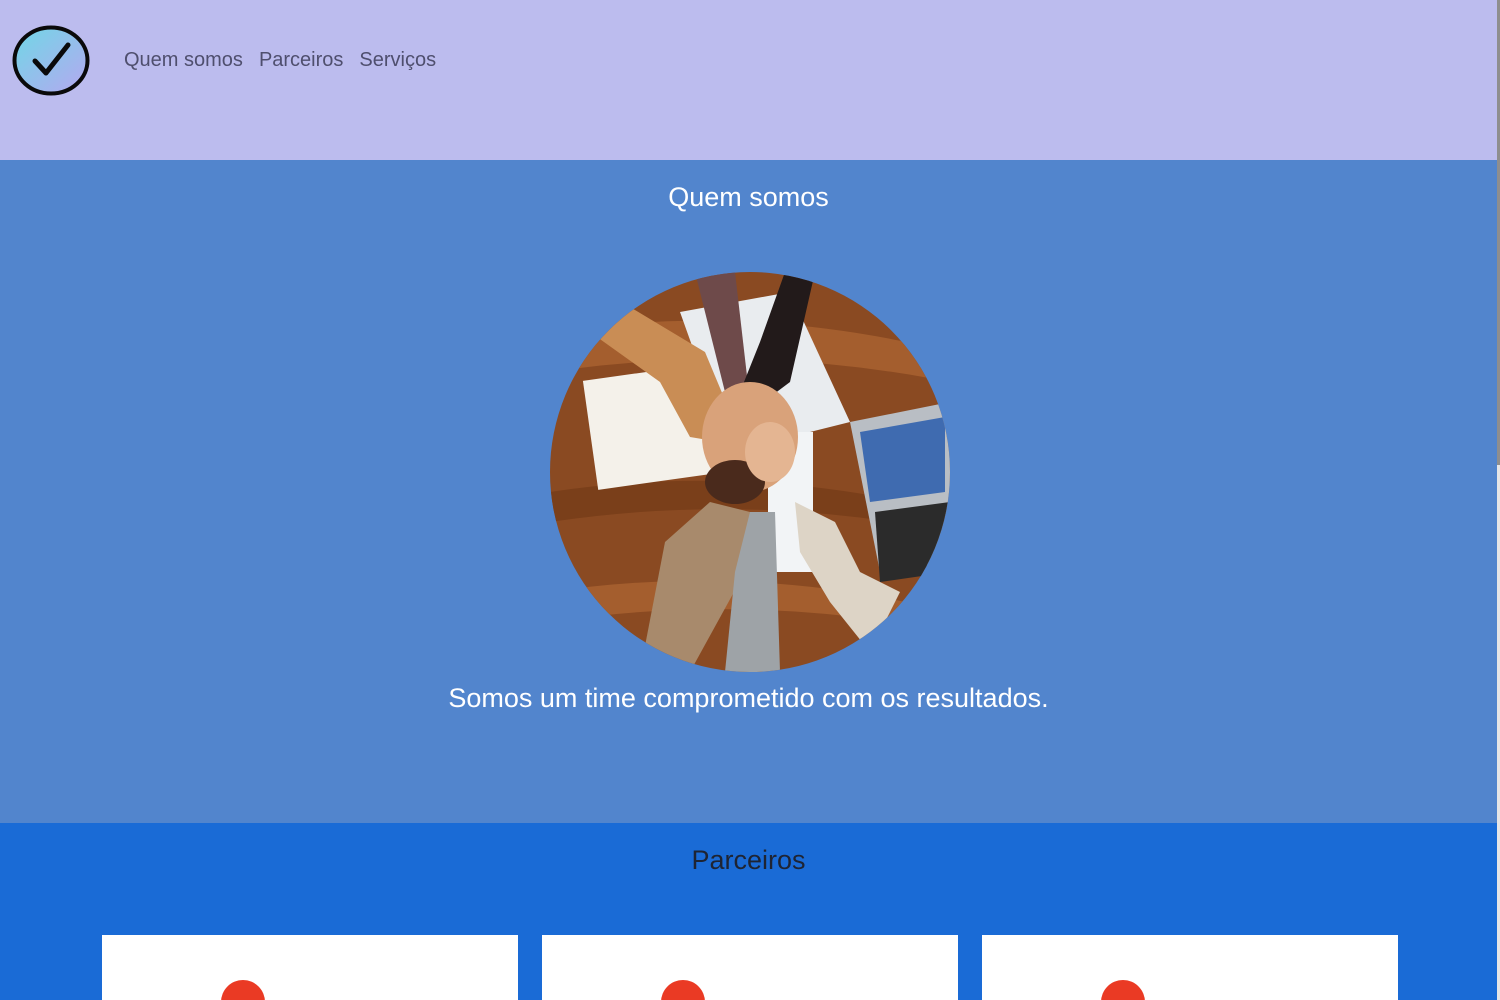 The width and height of the screenshot is (1500, 1000). I want to click on nav-link-quem-somos: Quem somos, so click(183, 60).